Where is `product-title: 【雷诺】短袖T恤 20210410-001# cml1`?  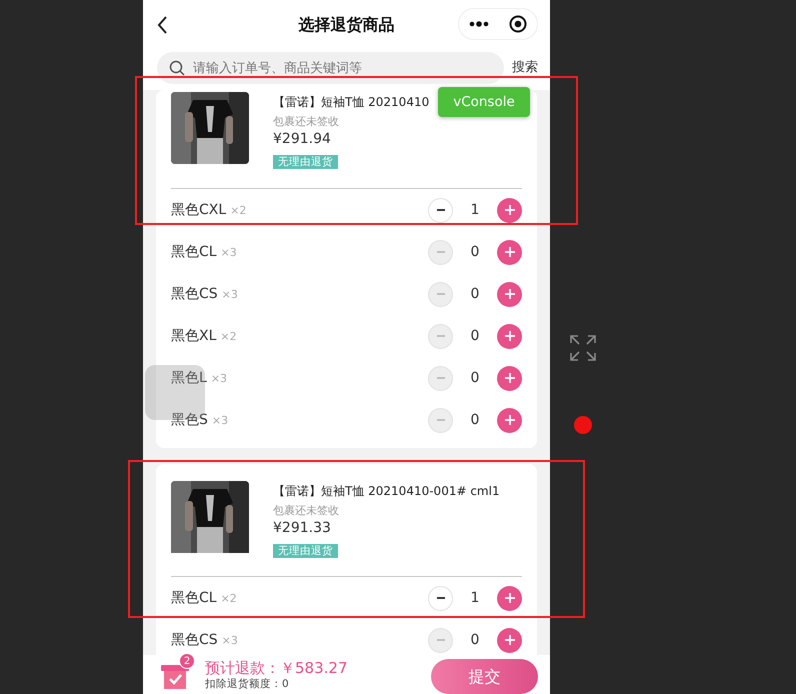 product-title: 【雷诺】短袖T恤 20210410-001# cml1 is located at coordinates (386, 491).